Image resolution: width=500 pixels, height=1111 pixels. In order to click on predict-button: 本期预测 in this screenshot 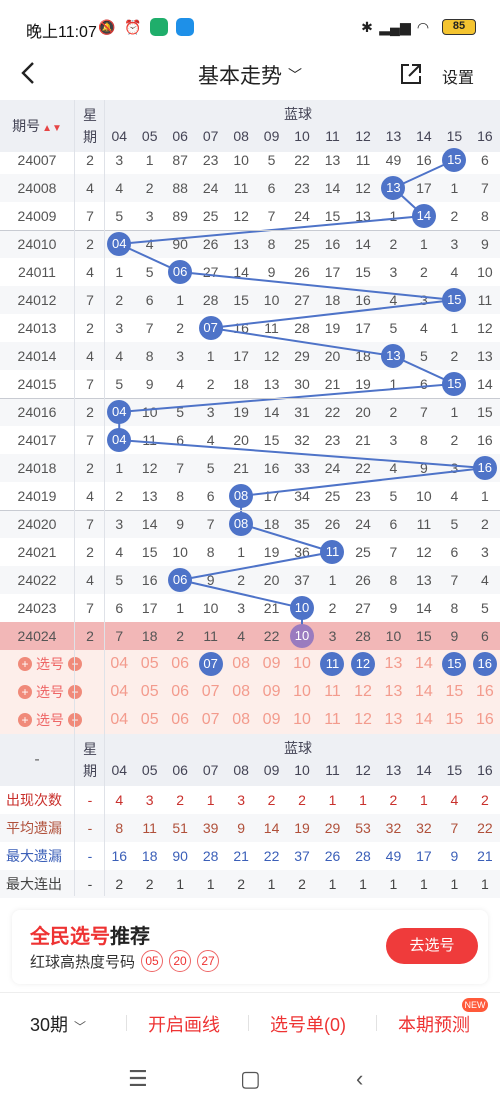, I will do `click(434, 1024)`.